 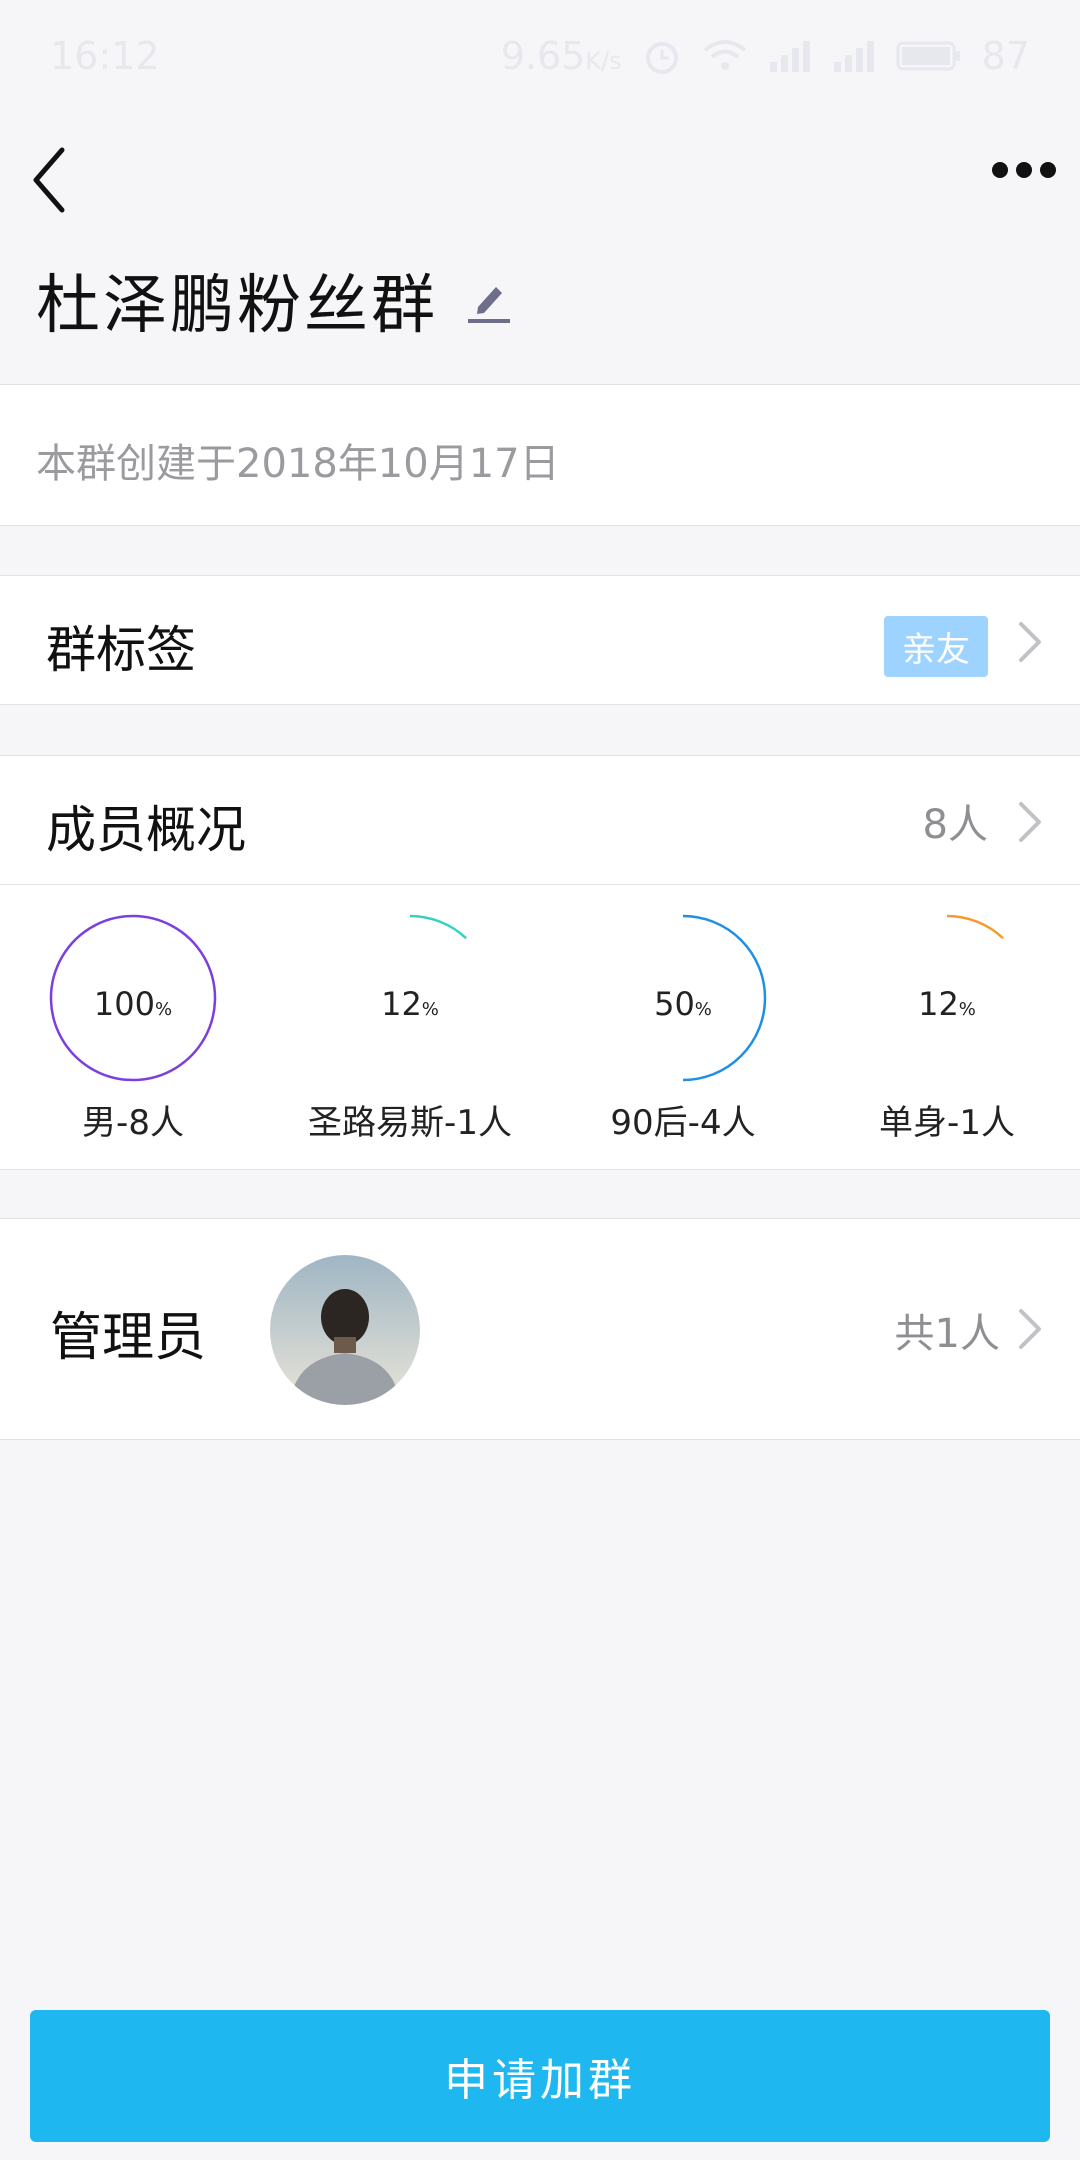 What do you see at coordinates (1005, 56) in the screenshot?
I see `battery-level: 87` at bounding box center [1005, 56].